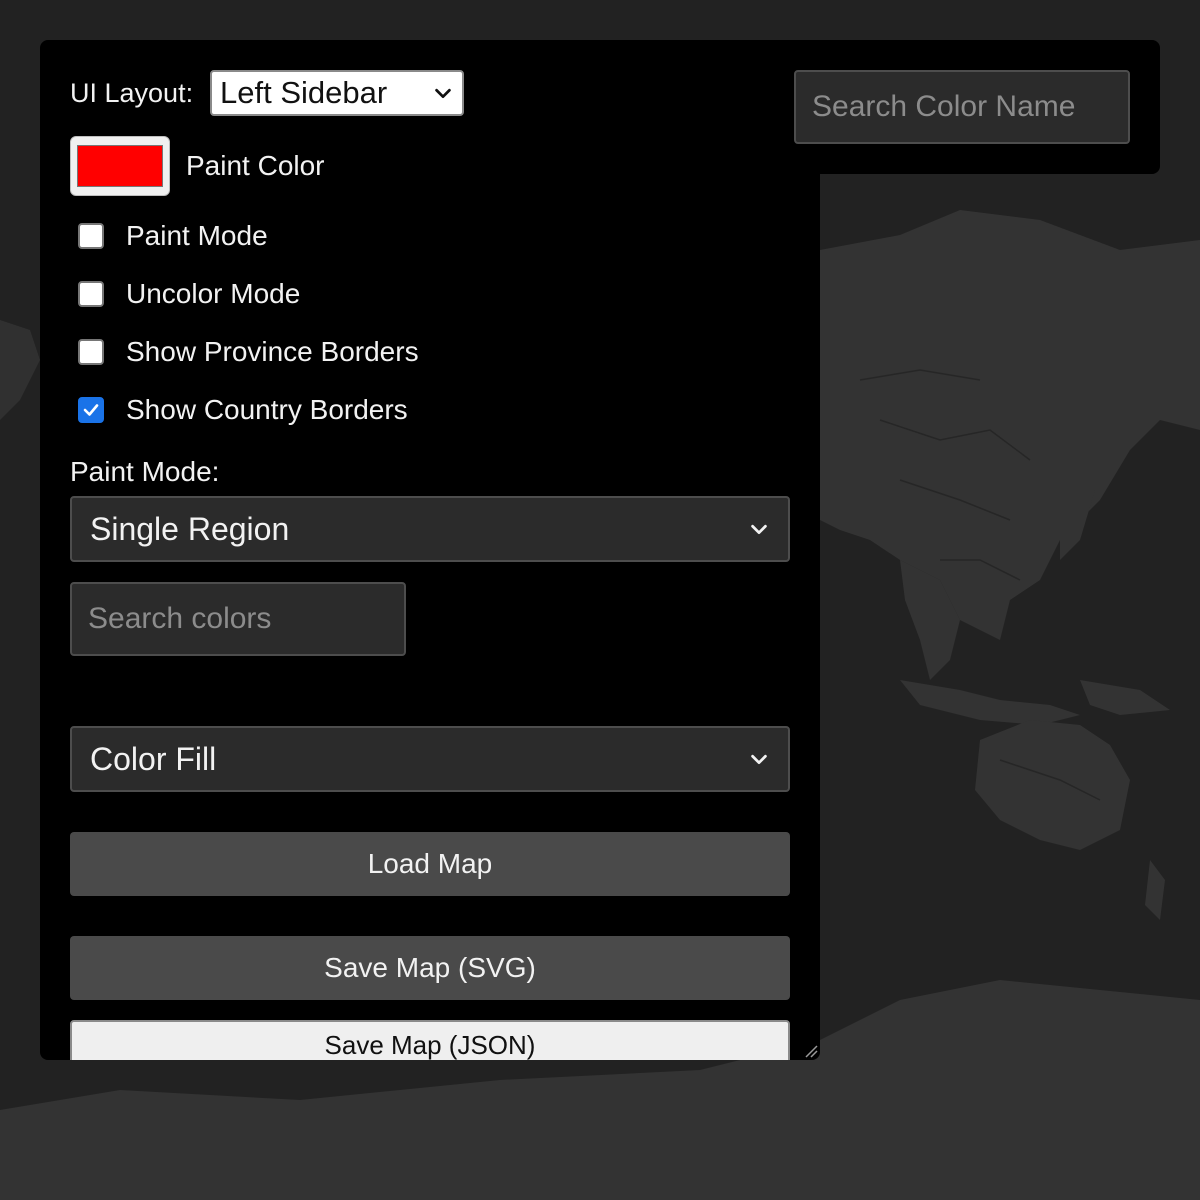 This screenshot has height=1200, width=1200. I want to click on color-name-search-input, so click(962, 107).